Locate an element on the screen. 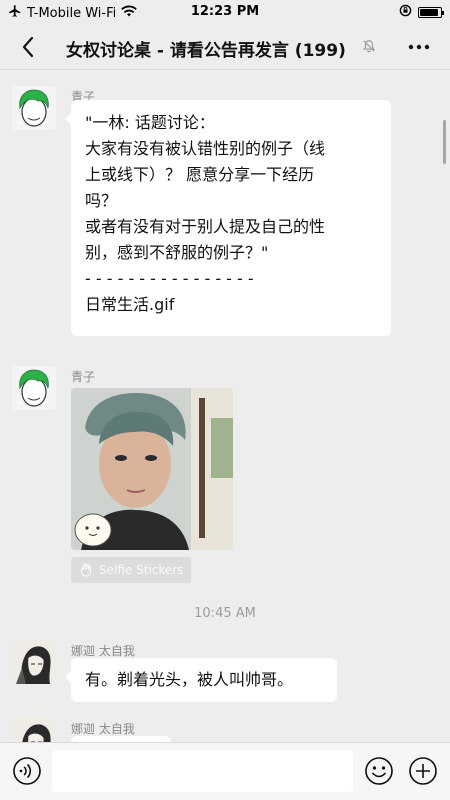  chat-header: 女权讨论桌 - 请看公告再发言 (199) is located at coordinates (225, 47).